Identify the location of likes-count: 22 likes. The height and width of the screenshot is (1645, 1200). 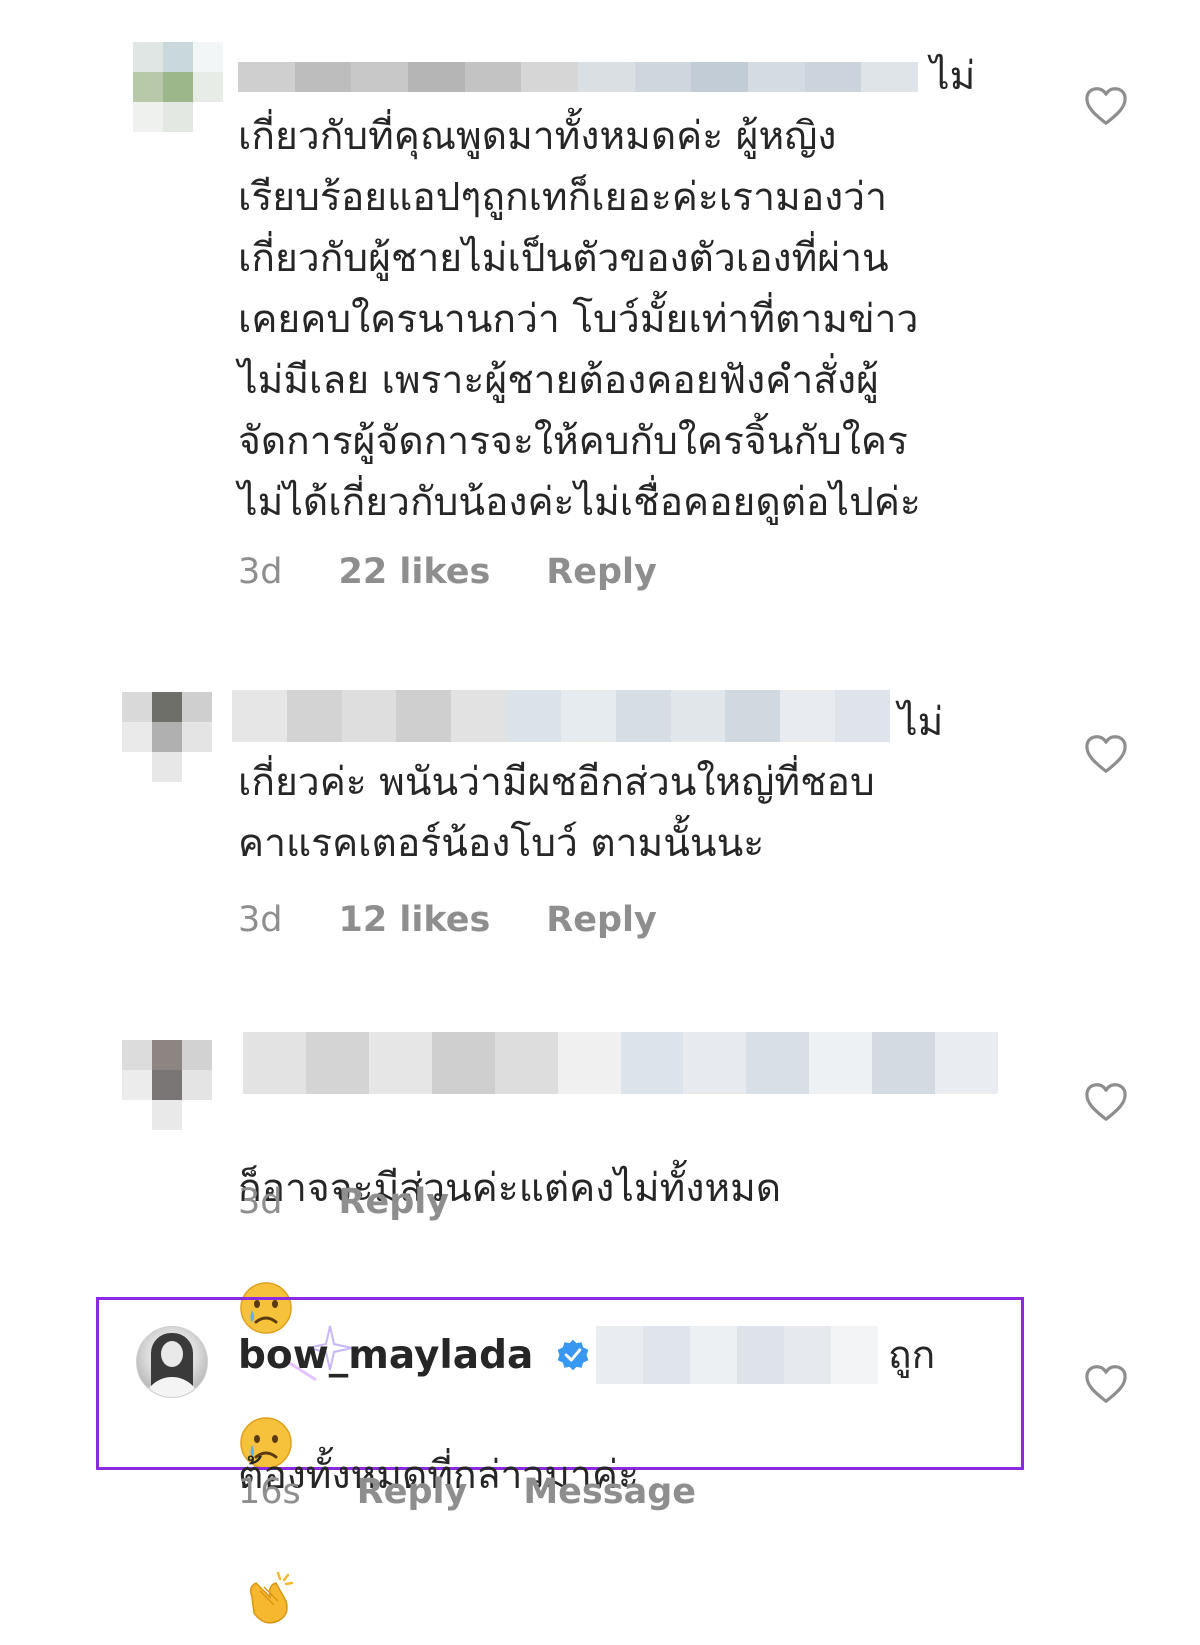
(415, 572).